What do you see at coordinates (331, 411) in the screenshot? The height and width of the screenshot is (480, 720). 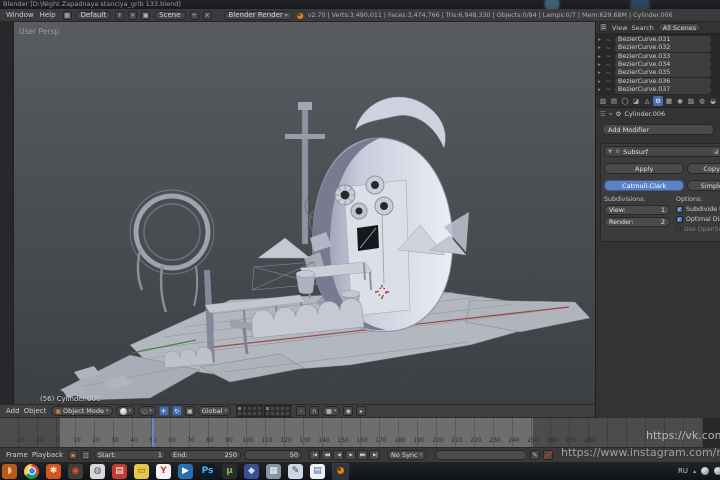 I see `snap-element-select: ▦ ▾` at bounding box center [331, 411].